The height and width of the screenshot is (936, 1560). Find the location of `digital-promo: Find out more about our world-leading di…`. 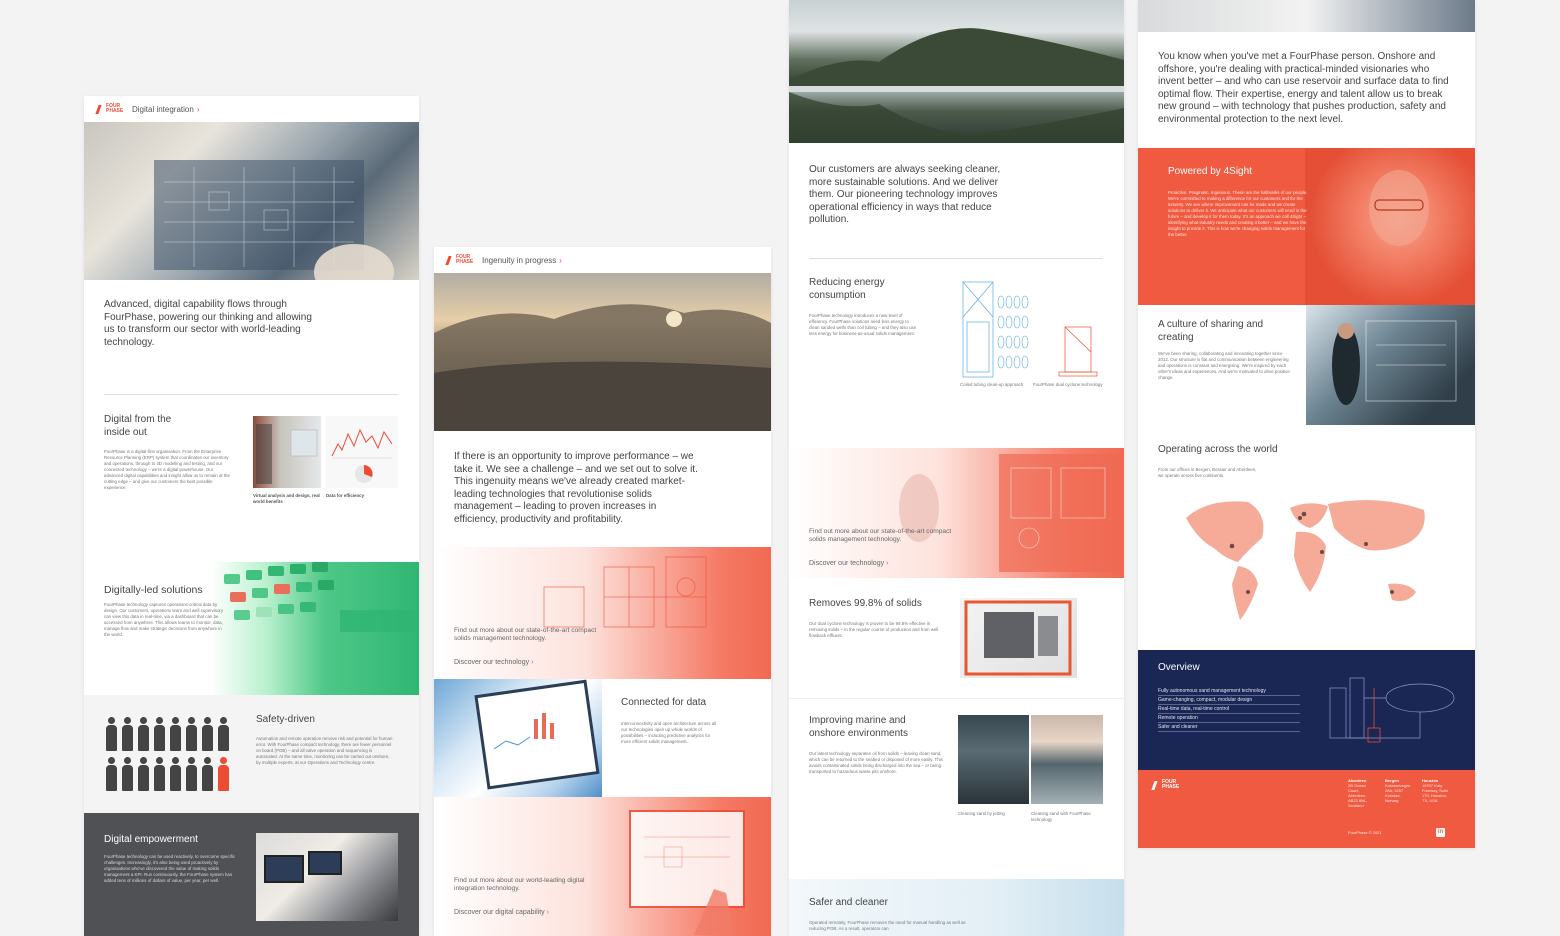

digital-promo: Find out more about our world-leading di… is located at coordinates (602, 866).